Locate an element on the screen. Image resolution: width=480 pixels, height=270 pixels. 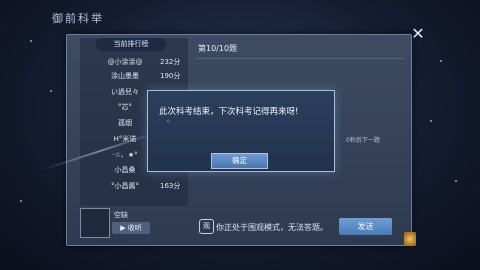
rank-name: 小昌桑 is located at coordinates (125, 170).